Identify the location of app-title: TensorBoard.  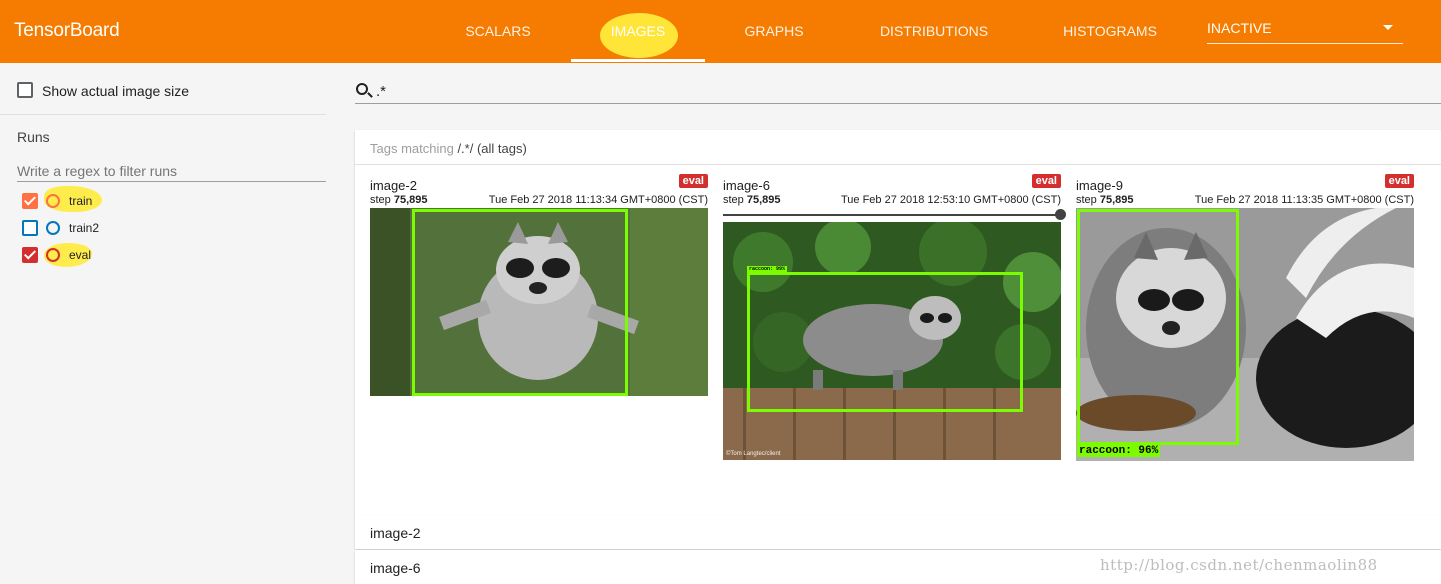
(67, 30).